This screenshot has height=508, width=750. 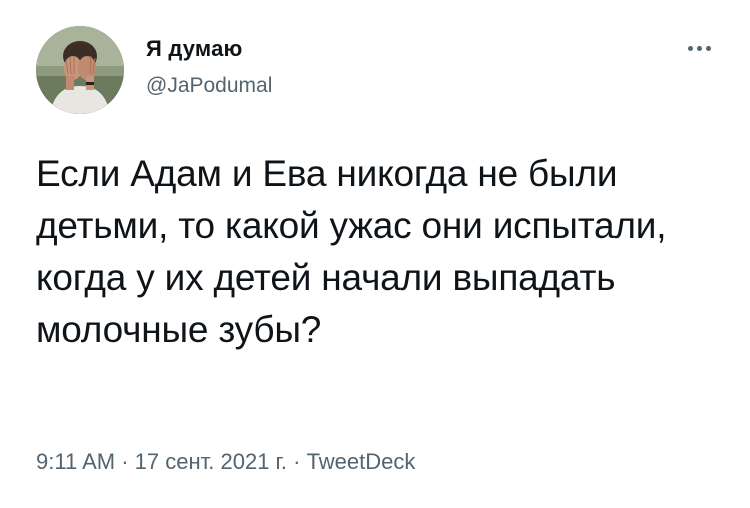 I want to click on tweet-time: 9:11 AM, so click(x=75, y=461).